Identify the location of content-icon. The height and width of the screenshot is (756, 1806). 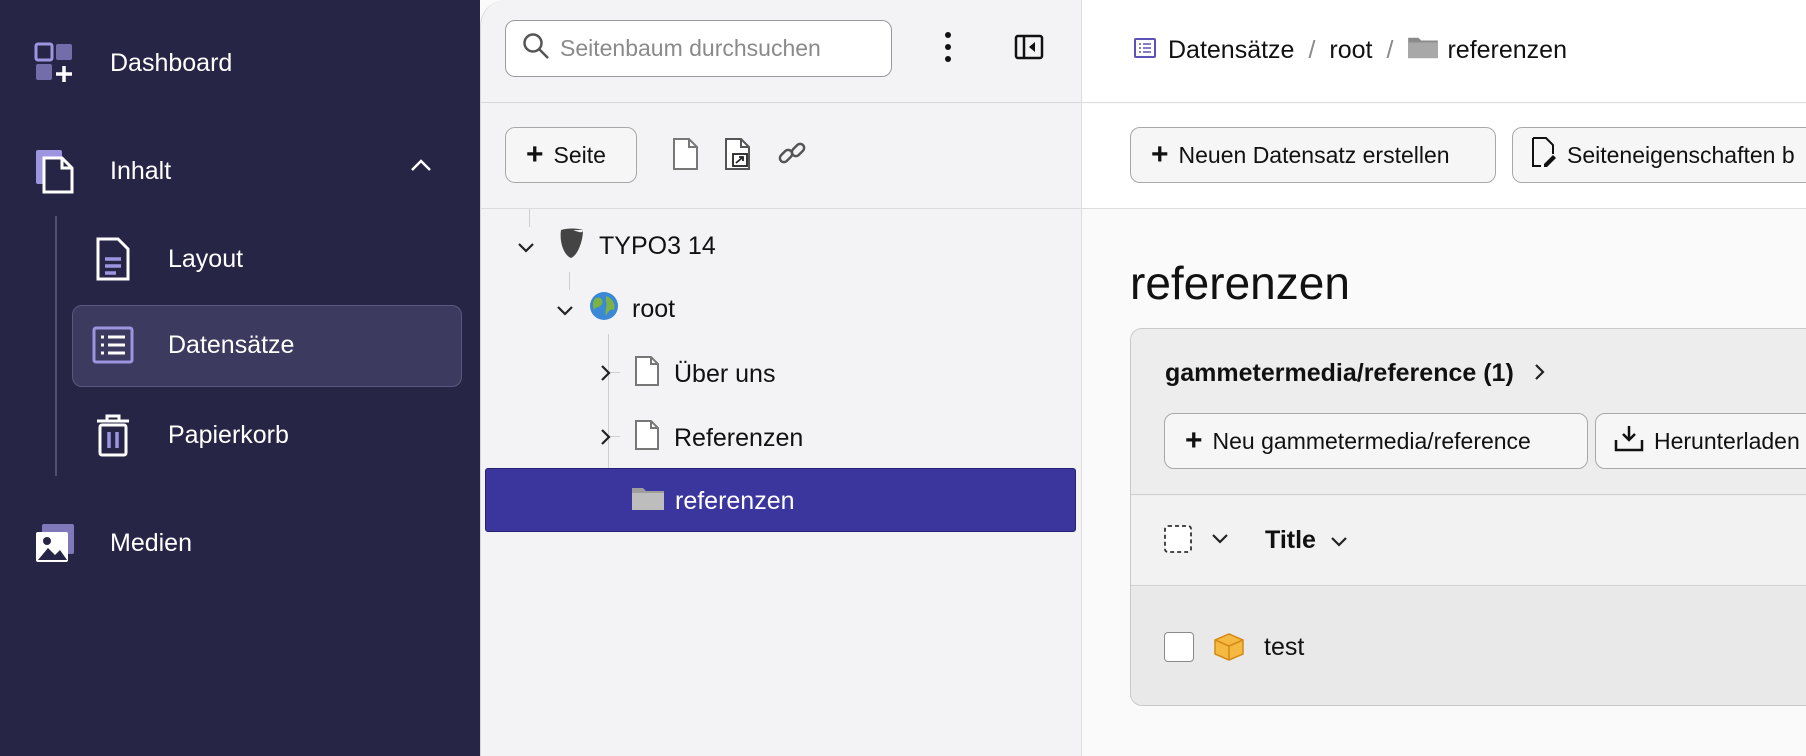
(55, 171).